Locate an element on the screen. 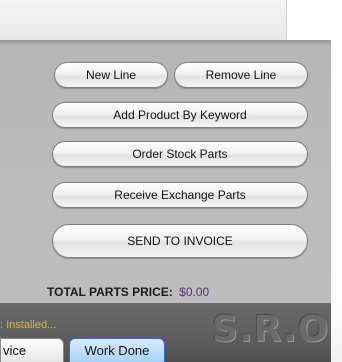  total-parts-price: TOTAL PARTS PRICE: $0.00 is located at coordinates (128, 292).